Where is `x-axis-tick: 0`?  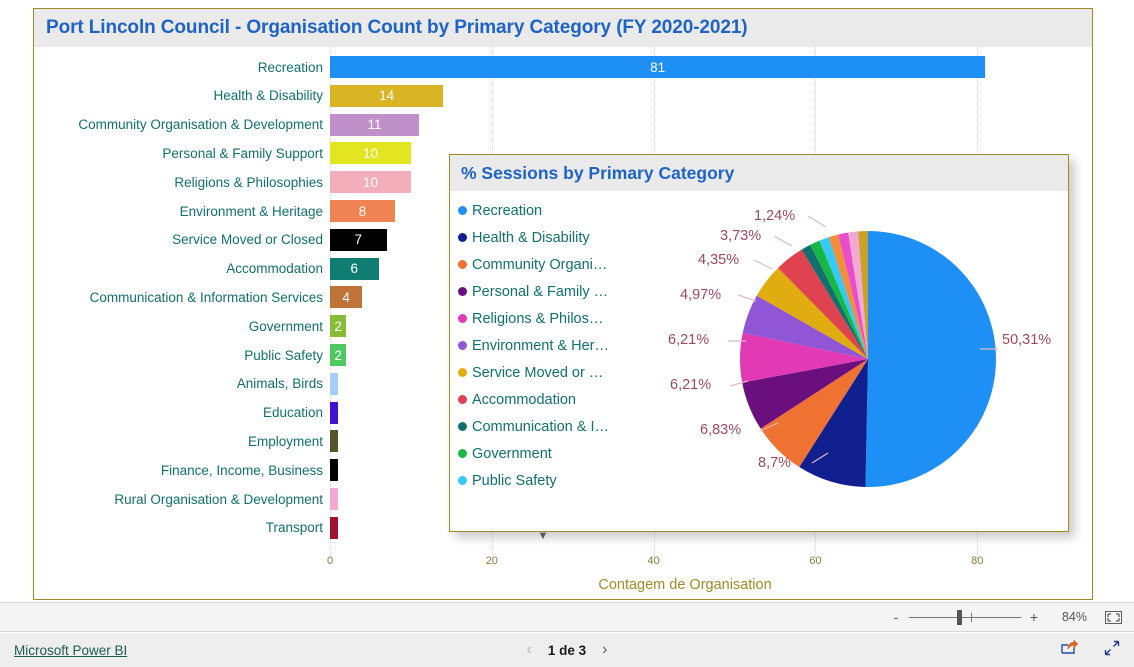
x-axis-tick: 0 is located at coordinates (330, 561).